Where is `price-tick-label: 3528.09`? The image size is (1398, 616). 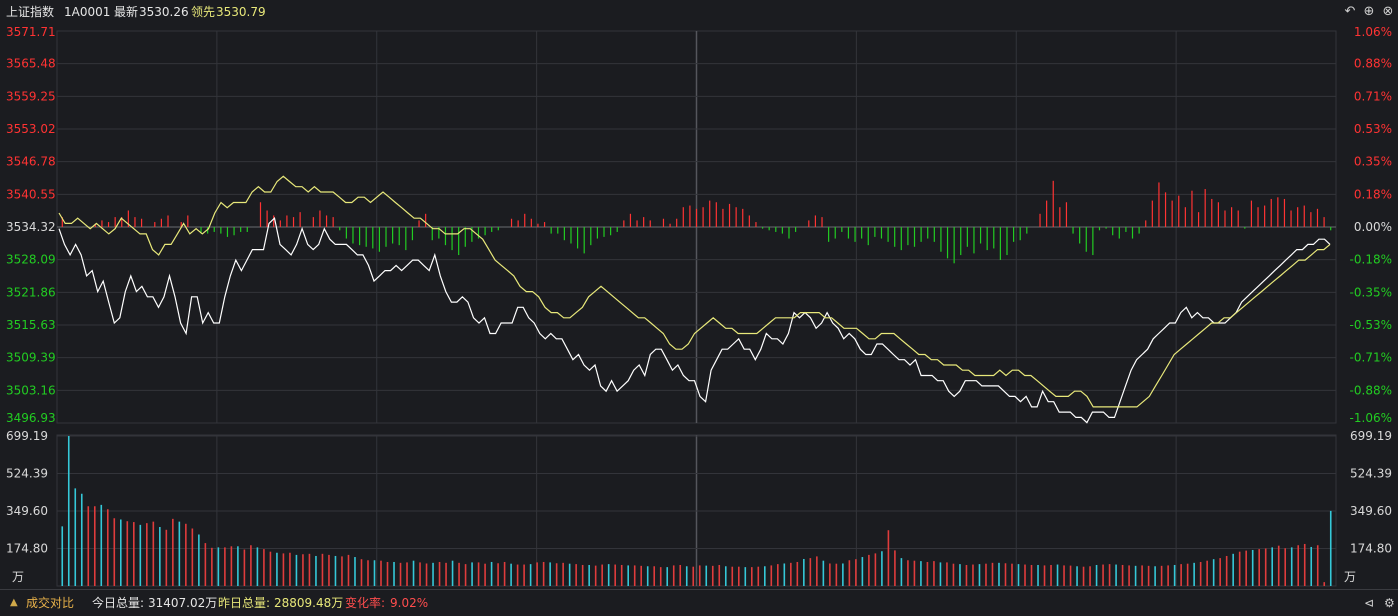
price-tick-label: 3528.09 is located at coordinates (31, 260).